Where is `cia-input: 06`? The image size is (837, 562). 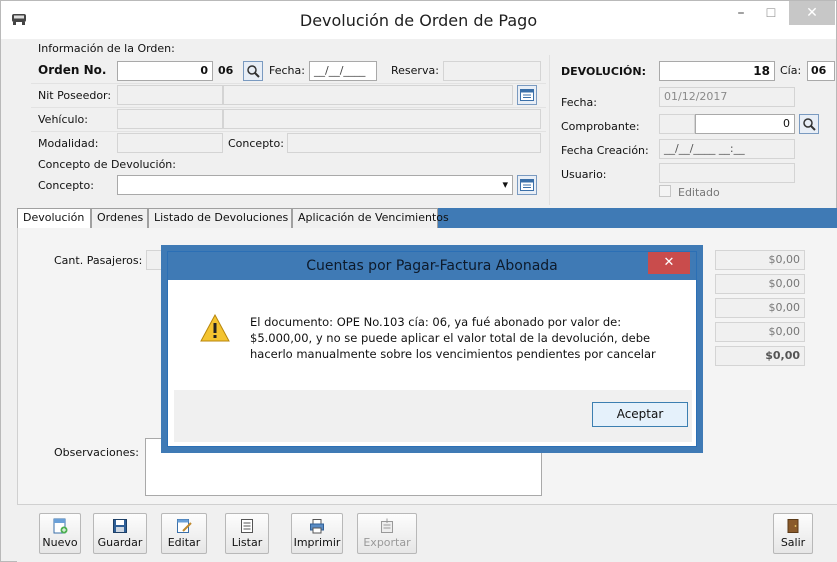
cia-input: 06 is located at coordinates (821, 71).